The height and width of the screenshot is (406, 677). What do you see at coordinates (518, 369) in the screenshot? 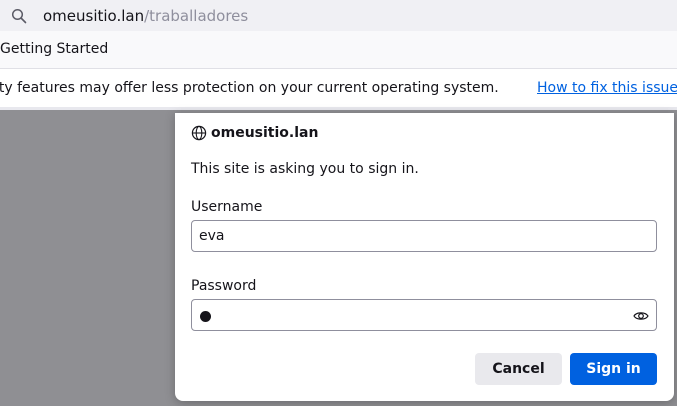
I see `cancel-button: Cancel` at bounding box center [518, 369].